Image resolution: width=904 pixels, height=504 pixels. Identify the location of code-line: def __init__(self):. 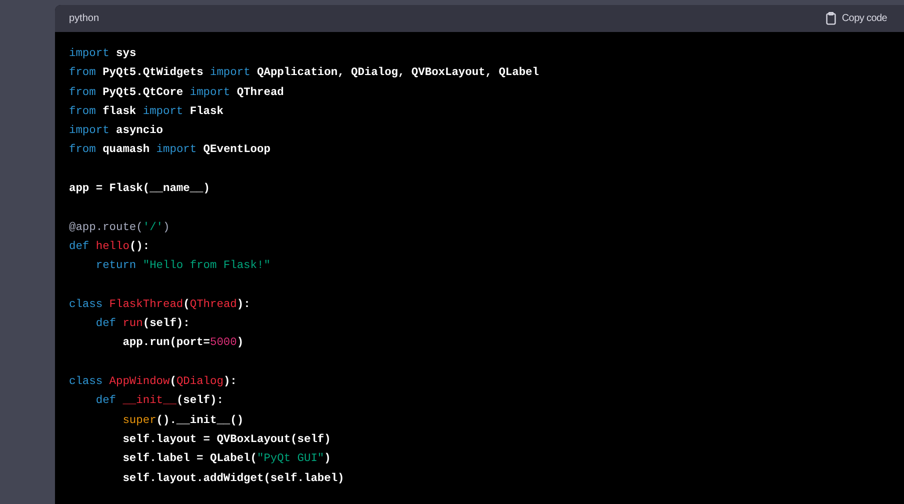
(159, 402).